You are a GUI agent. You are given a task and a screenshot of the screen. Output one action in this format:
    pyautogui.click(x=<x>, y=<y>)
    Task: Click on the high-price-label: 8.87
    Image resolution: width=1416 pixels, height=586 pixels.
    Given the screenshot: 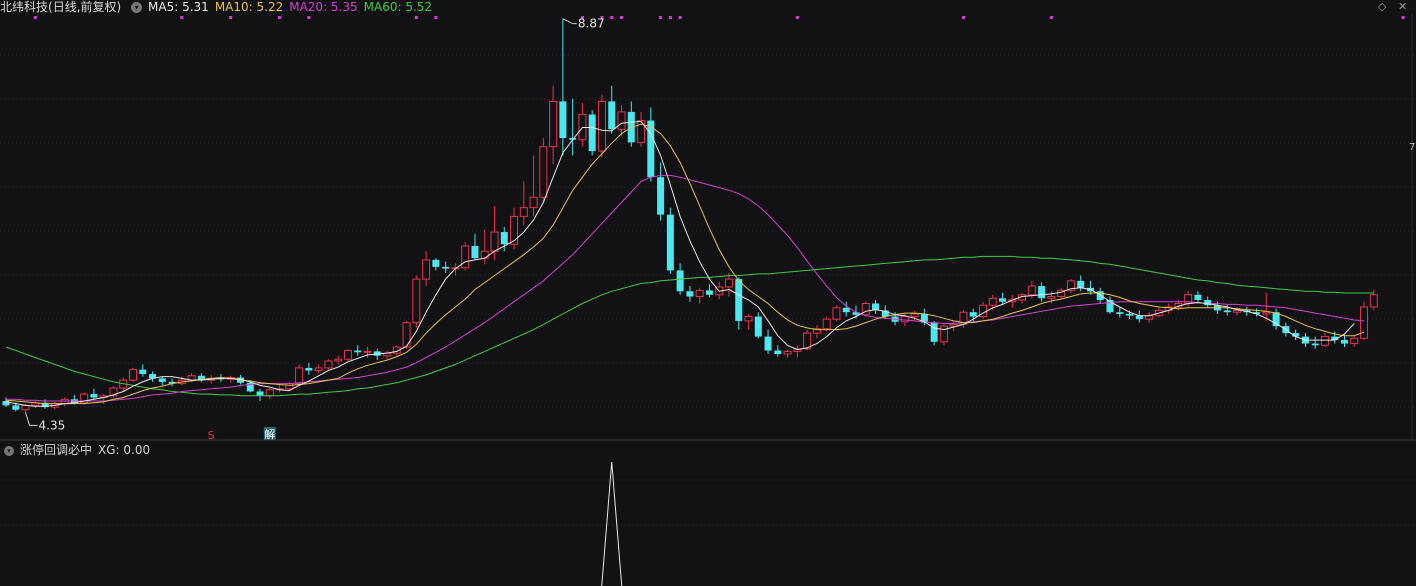 What is the action you would take?
    pyautogui.click(x=591, y=24)
    